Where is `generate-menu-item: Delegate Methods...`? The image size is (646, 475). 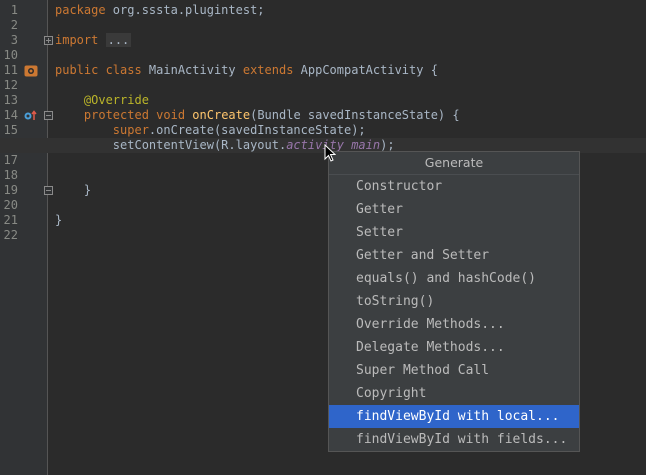
generate-menu-item: Delegate Methods... is located at coordinates (454, 347).